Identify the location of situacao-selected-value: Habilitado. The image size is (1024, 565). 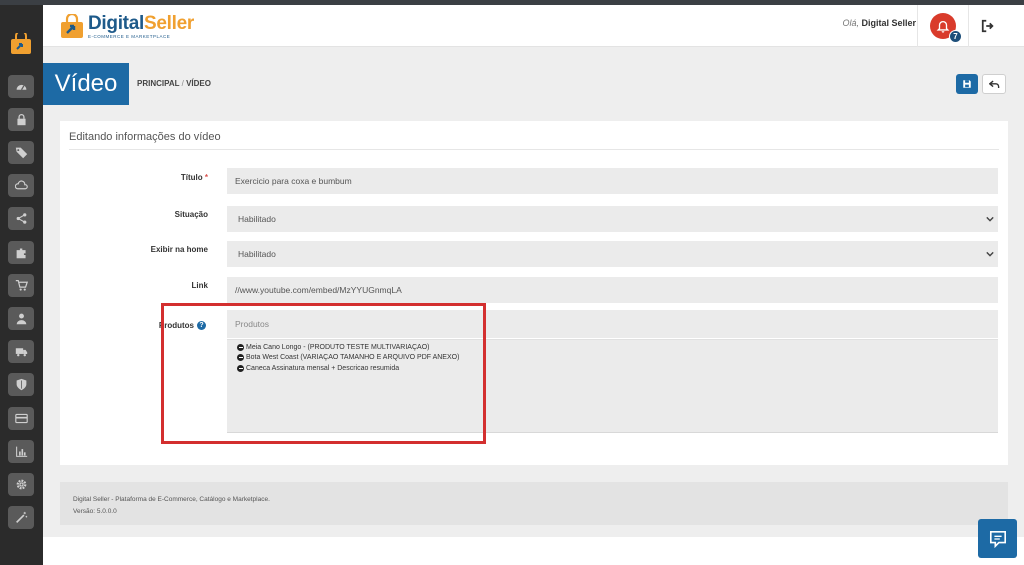
(257, 219).